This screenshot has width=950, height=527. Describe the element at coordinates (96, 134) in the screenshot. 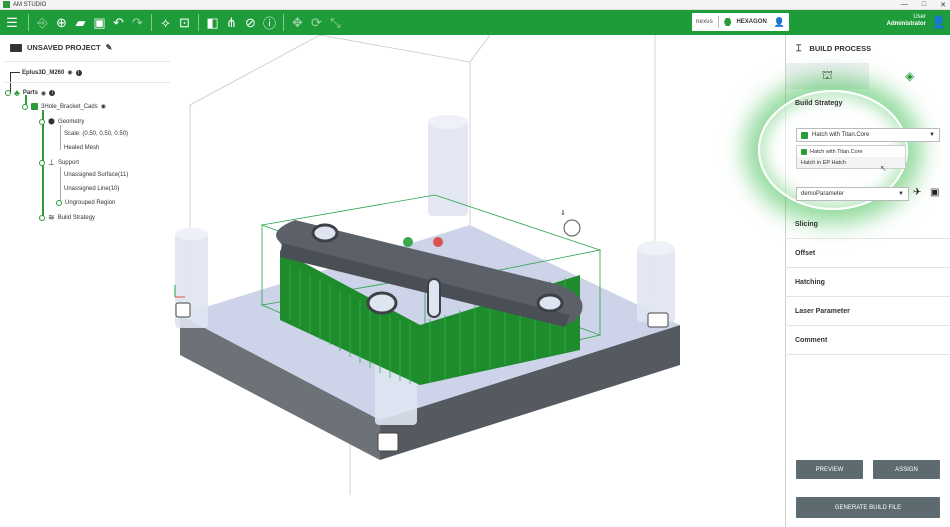

I see `scale-node: Scale: (0.50, 0.50, 0.50)` at that location.